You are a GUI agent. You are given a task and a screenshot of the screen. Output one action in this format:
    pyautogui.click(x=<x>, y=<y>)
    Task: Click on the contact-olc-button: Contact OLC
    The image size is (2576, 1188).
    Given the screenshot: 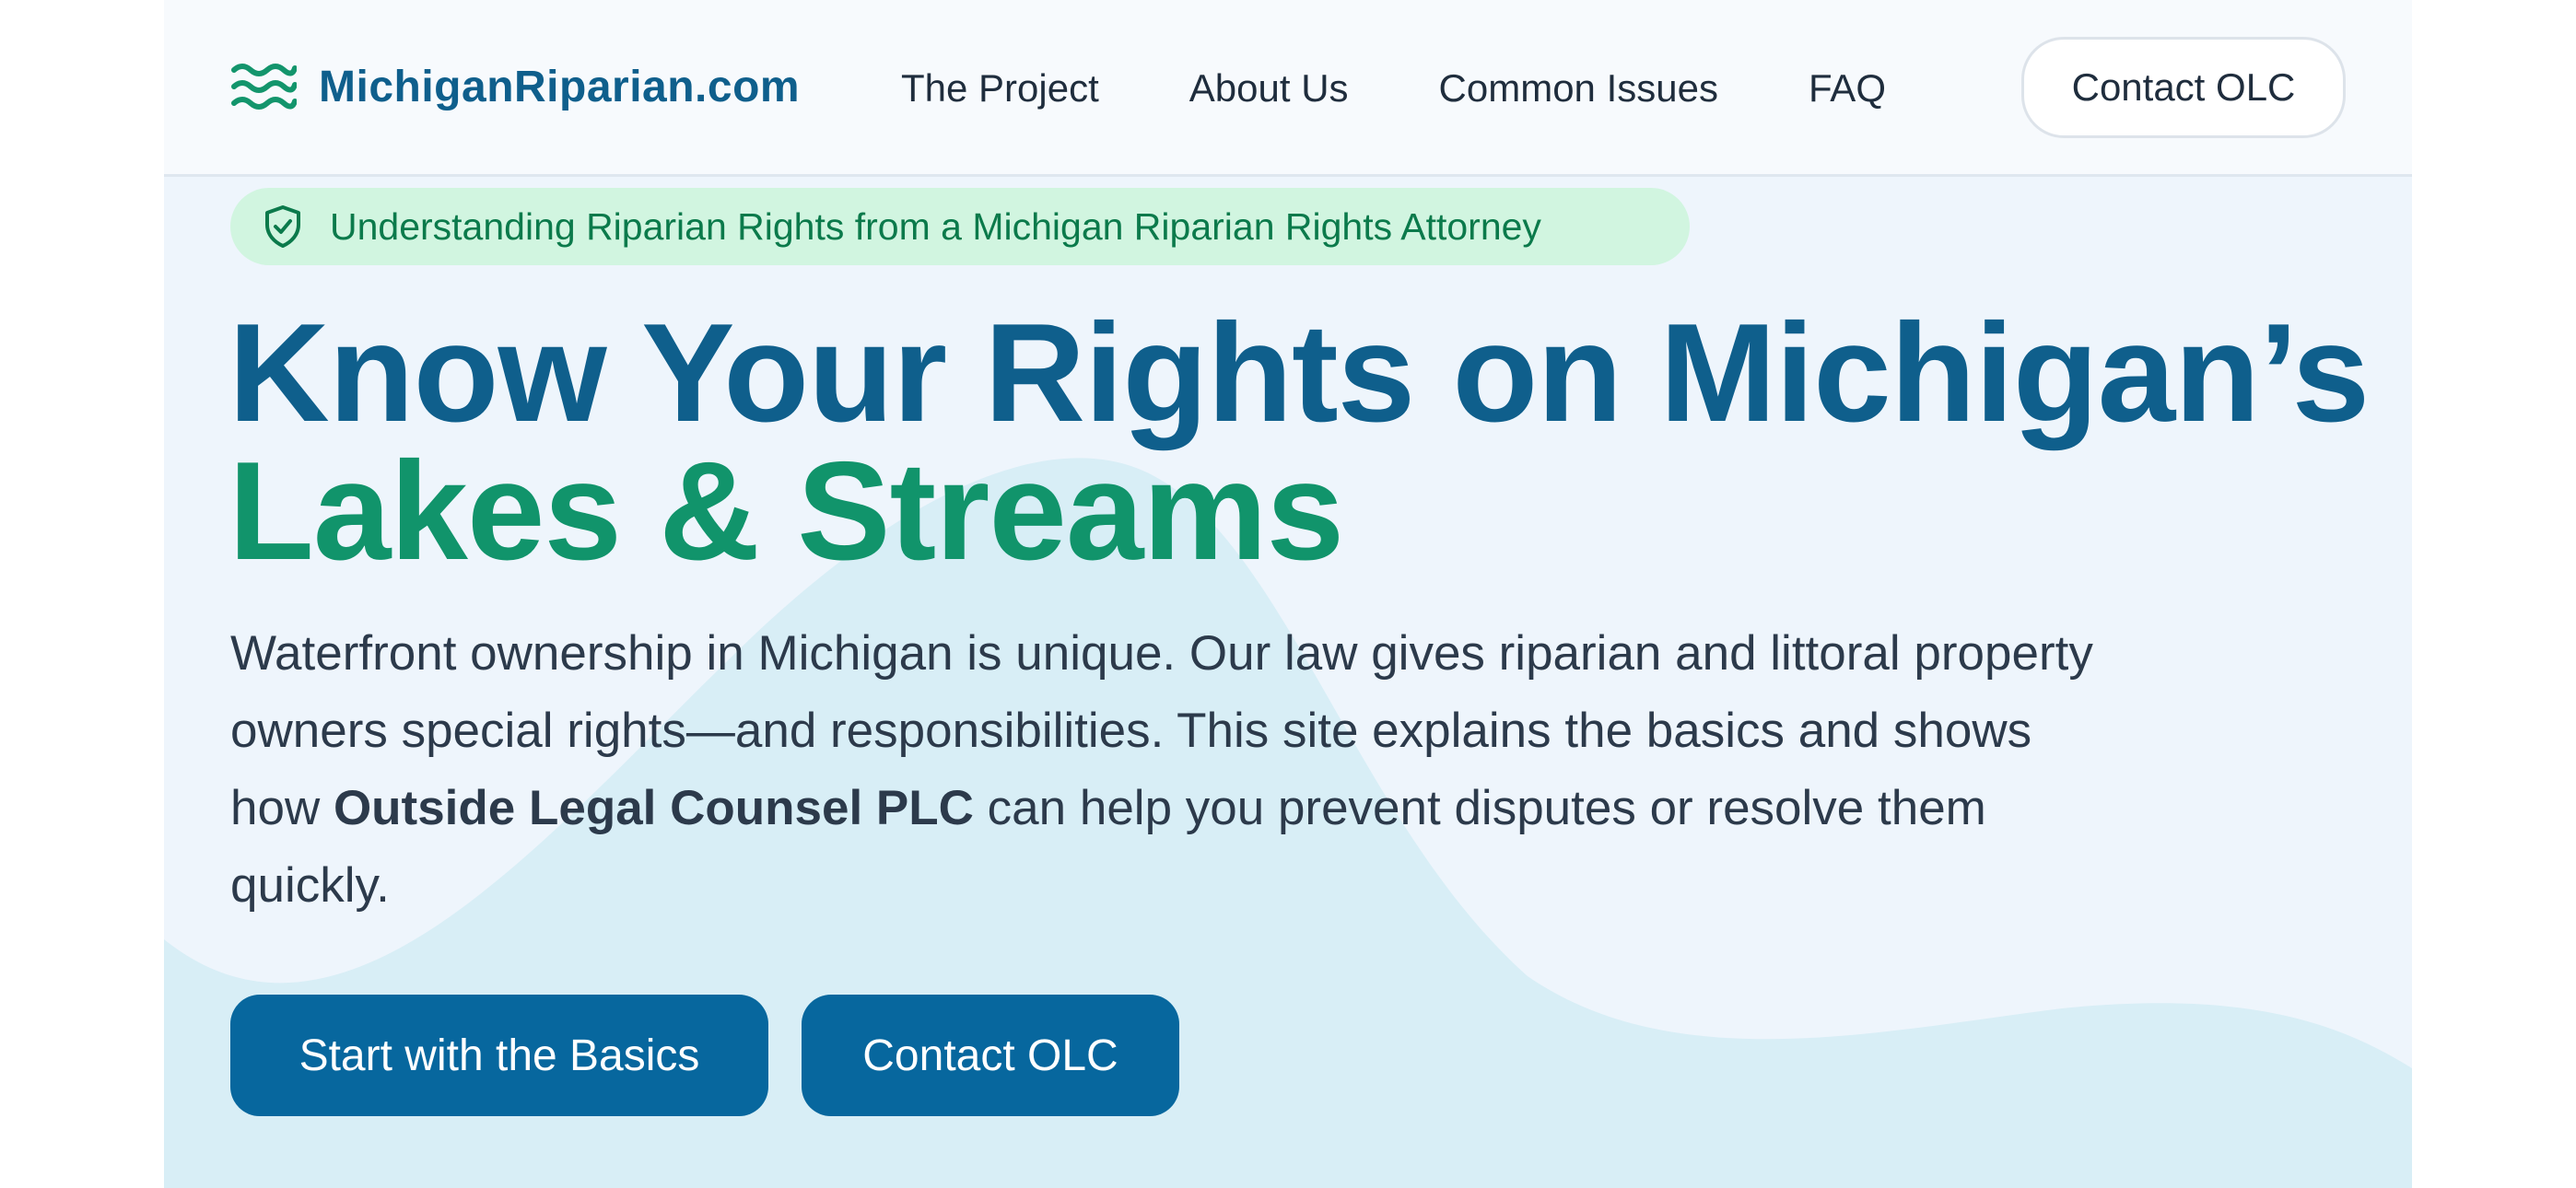 What is the action you would take?
    pyautogui.click(x=990, y=1055)
    